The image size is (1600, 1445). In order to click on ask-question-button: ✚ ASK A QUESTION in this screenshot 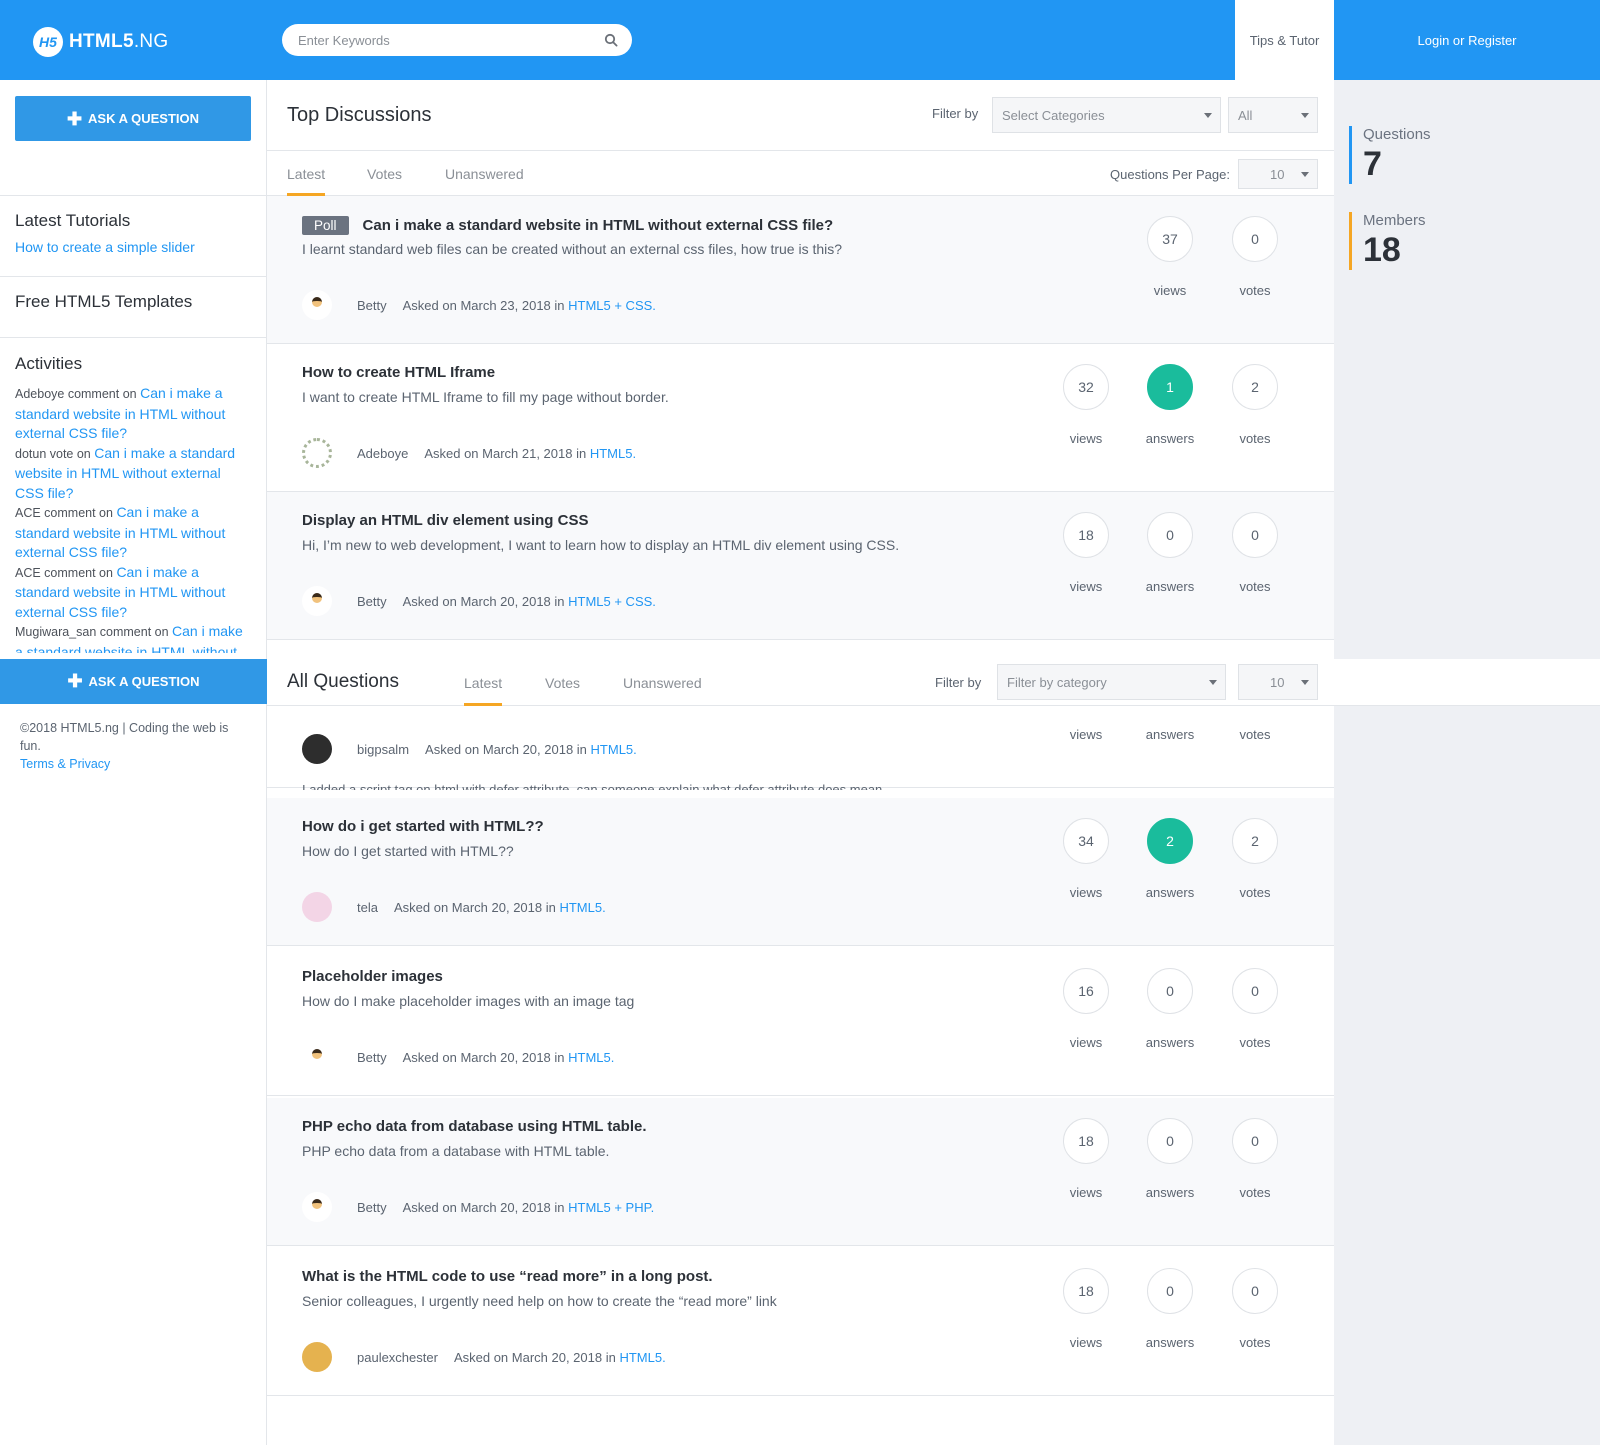, I will do `click(133, 118)`.